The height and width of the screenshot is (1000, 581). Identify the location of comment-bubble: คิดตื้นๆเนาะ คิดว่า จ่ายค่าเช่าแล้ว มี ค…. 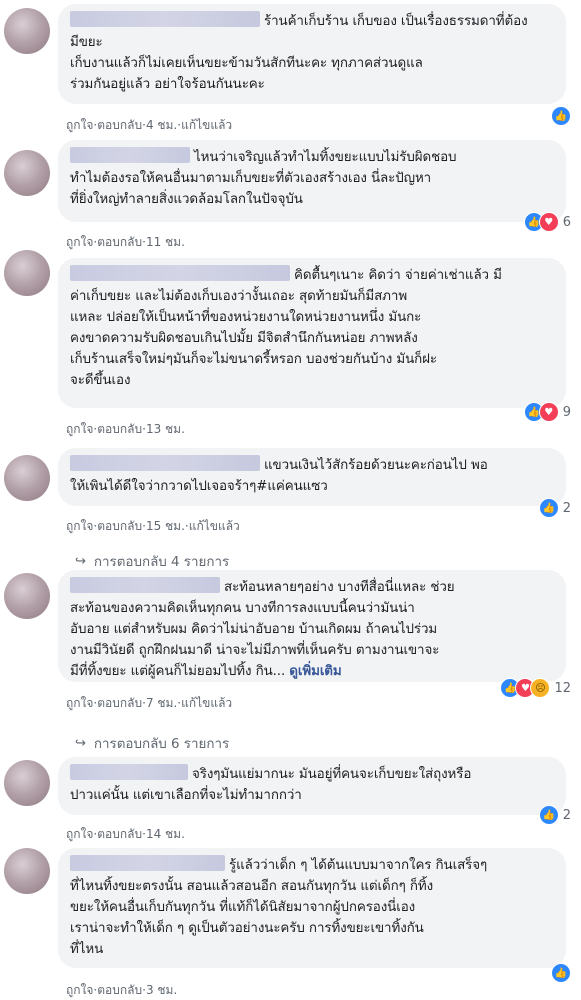
(312, 333).